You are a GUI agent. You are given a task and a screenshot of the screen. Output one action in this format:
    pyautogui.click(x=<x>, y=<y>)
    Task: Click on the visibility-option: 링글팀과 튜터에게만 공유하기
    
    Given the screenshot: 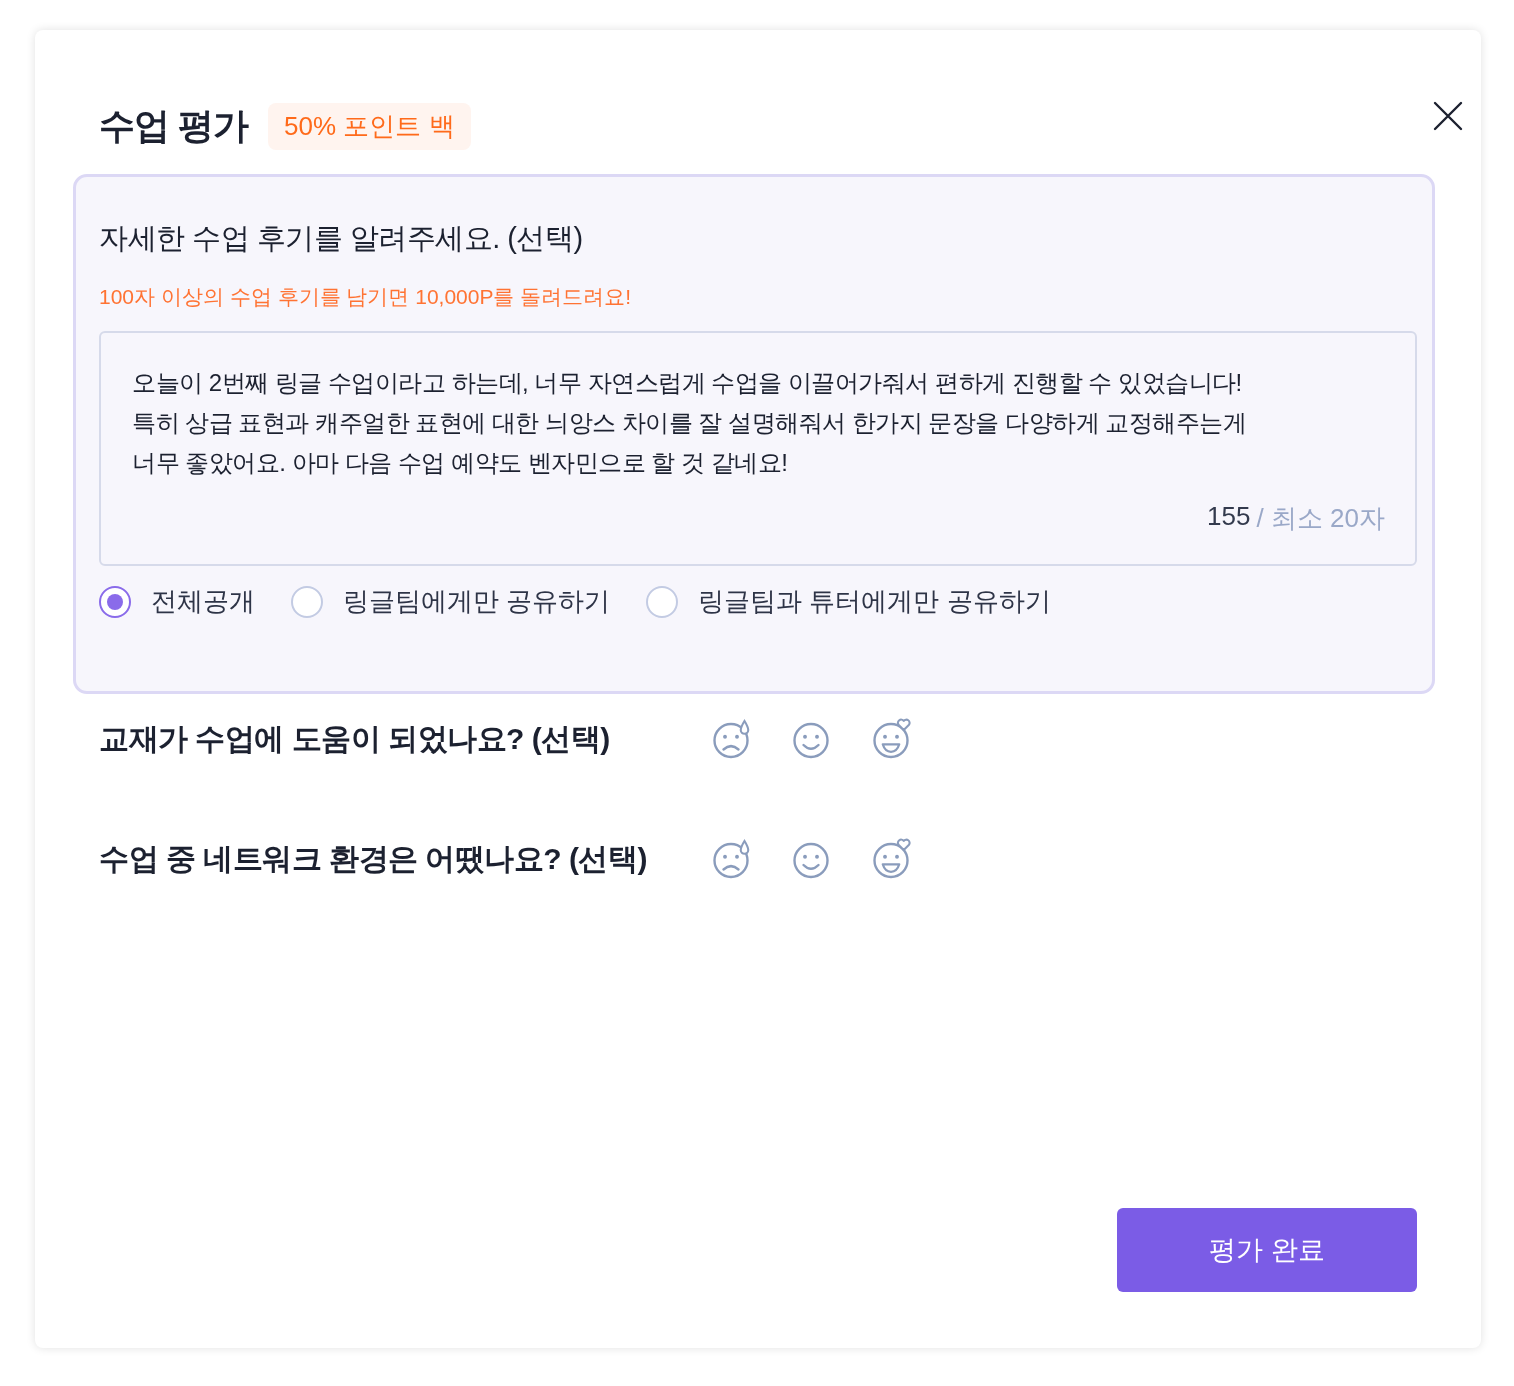 What is the action you would take?
    pyautogui.click(x=848, y=601)
    